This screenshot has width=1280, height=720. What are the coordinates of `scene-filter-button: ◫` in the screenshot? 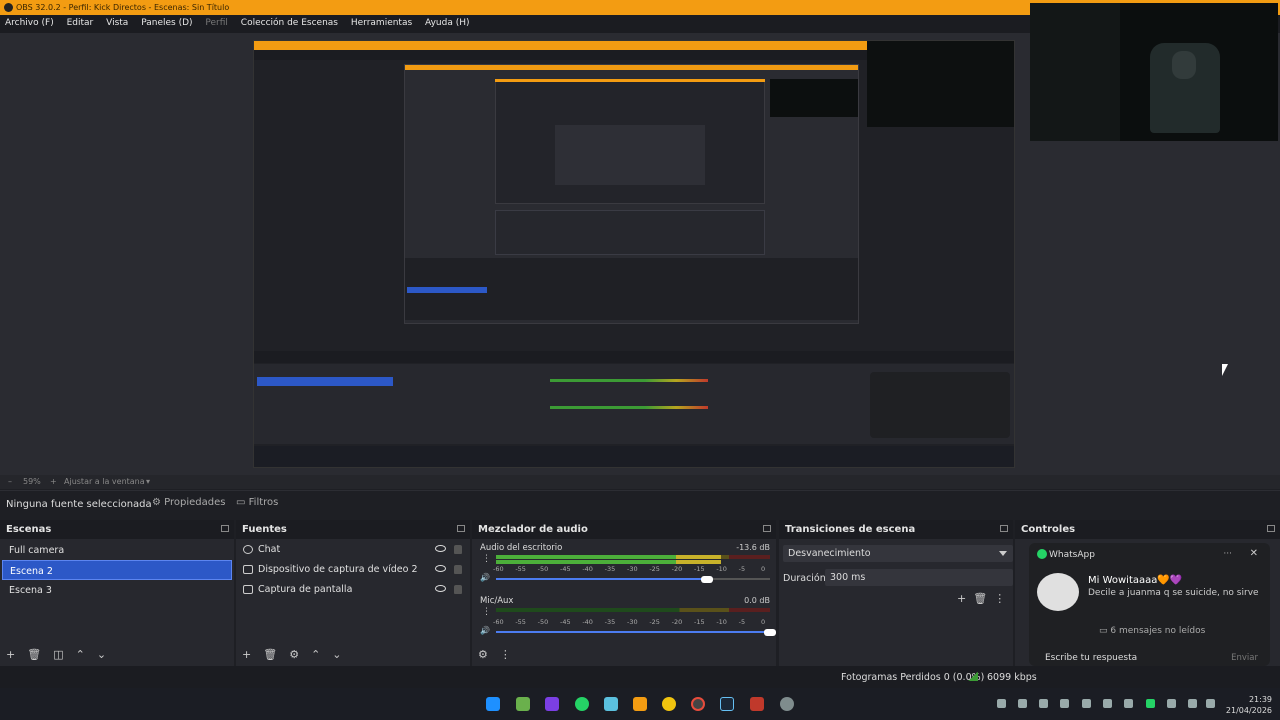 It's located at (58, 654).